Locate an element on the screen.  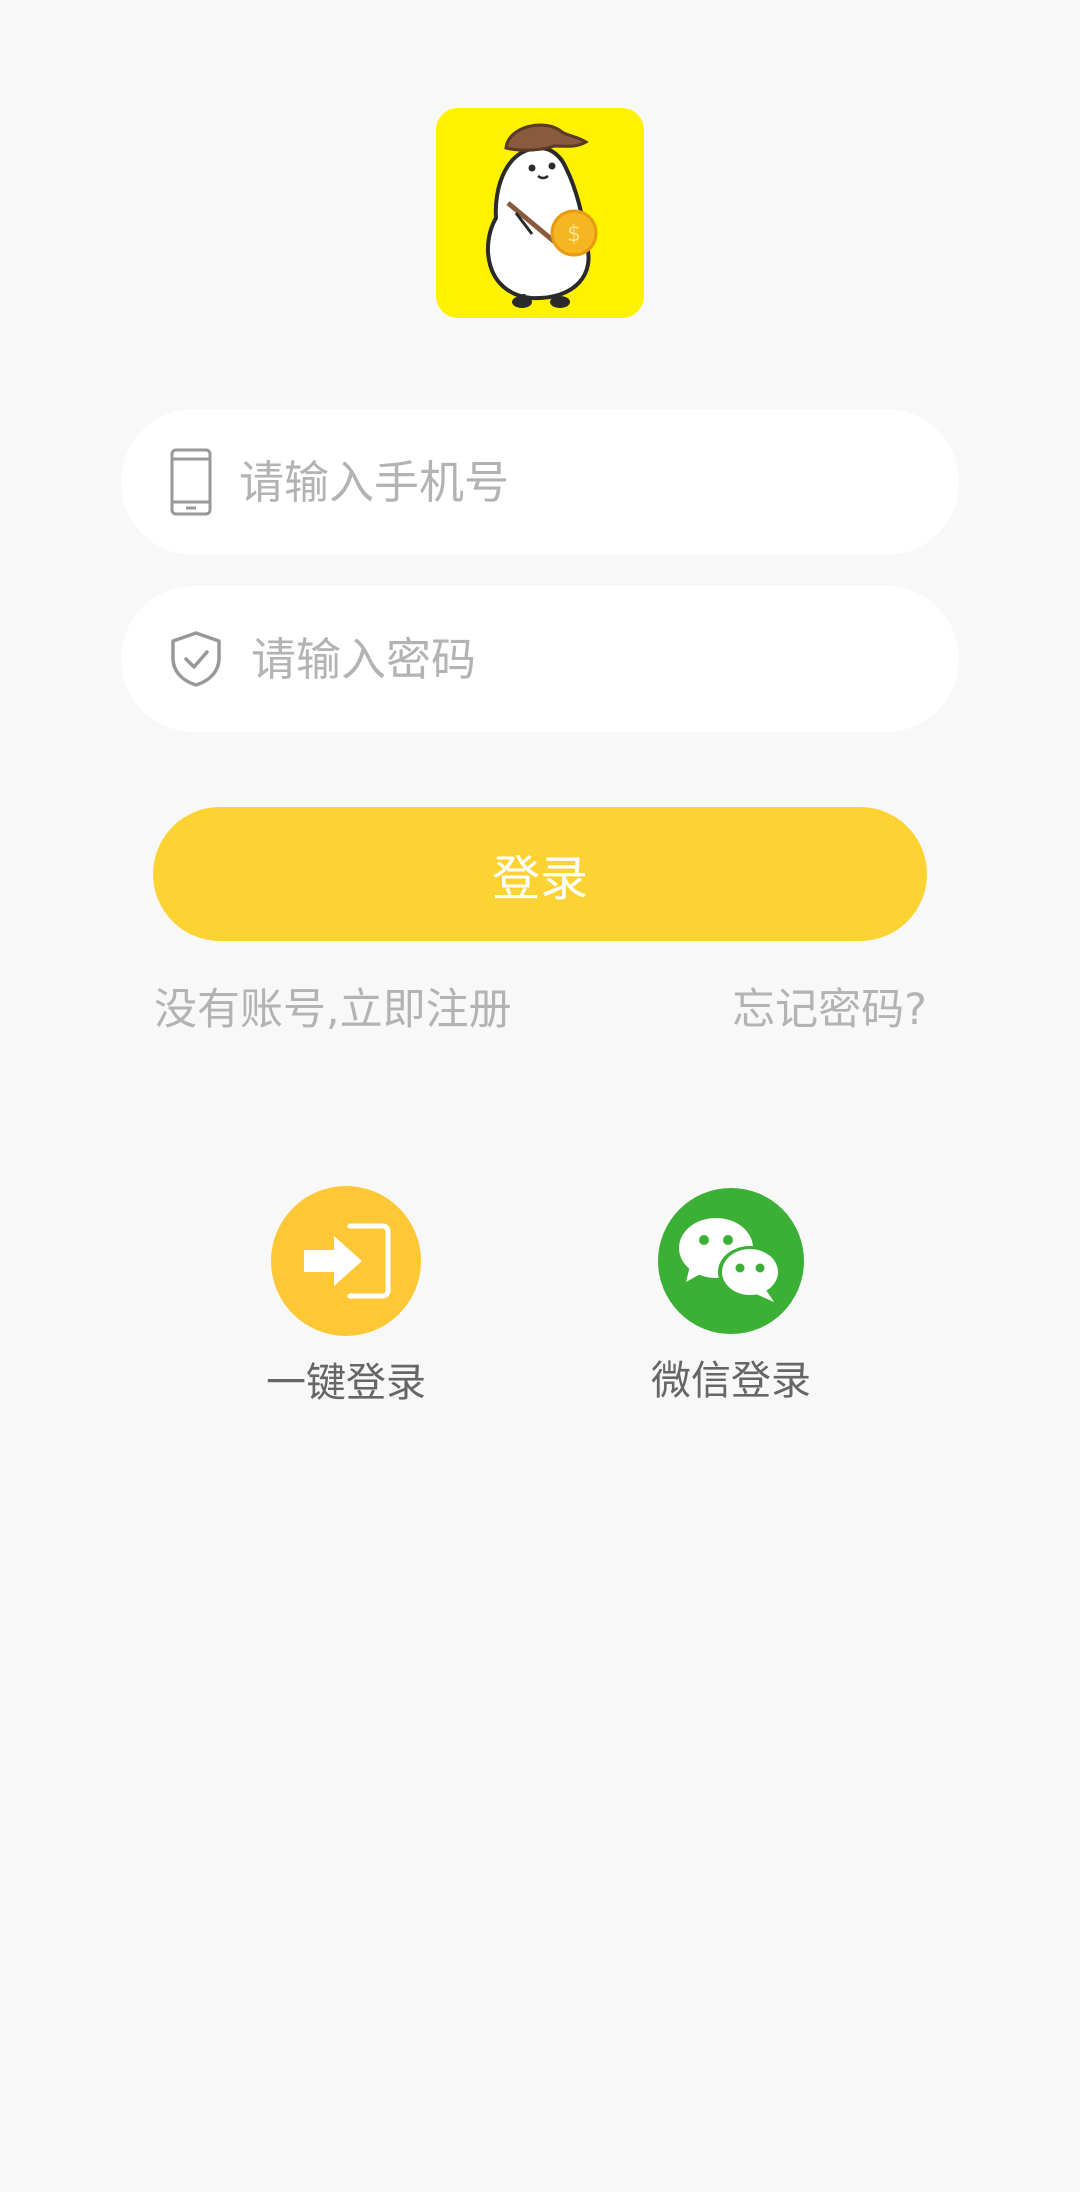
mascot-logo-icon: $ is located at coordinates (541, 215).